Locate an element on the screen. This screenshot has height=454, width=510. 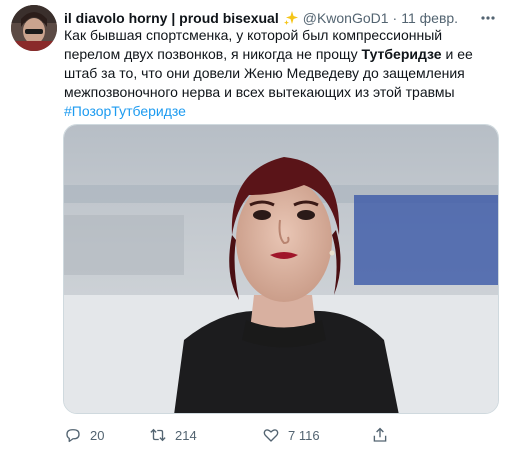
avatar is located at coordinates (34, 28).